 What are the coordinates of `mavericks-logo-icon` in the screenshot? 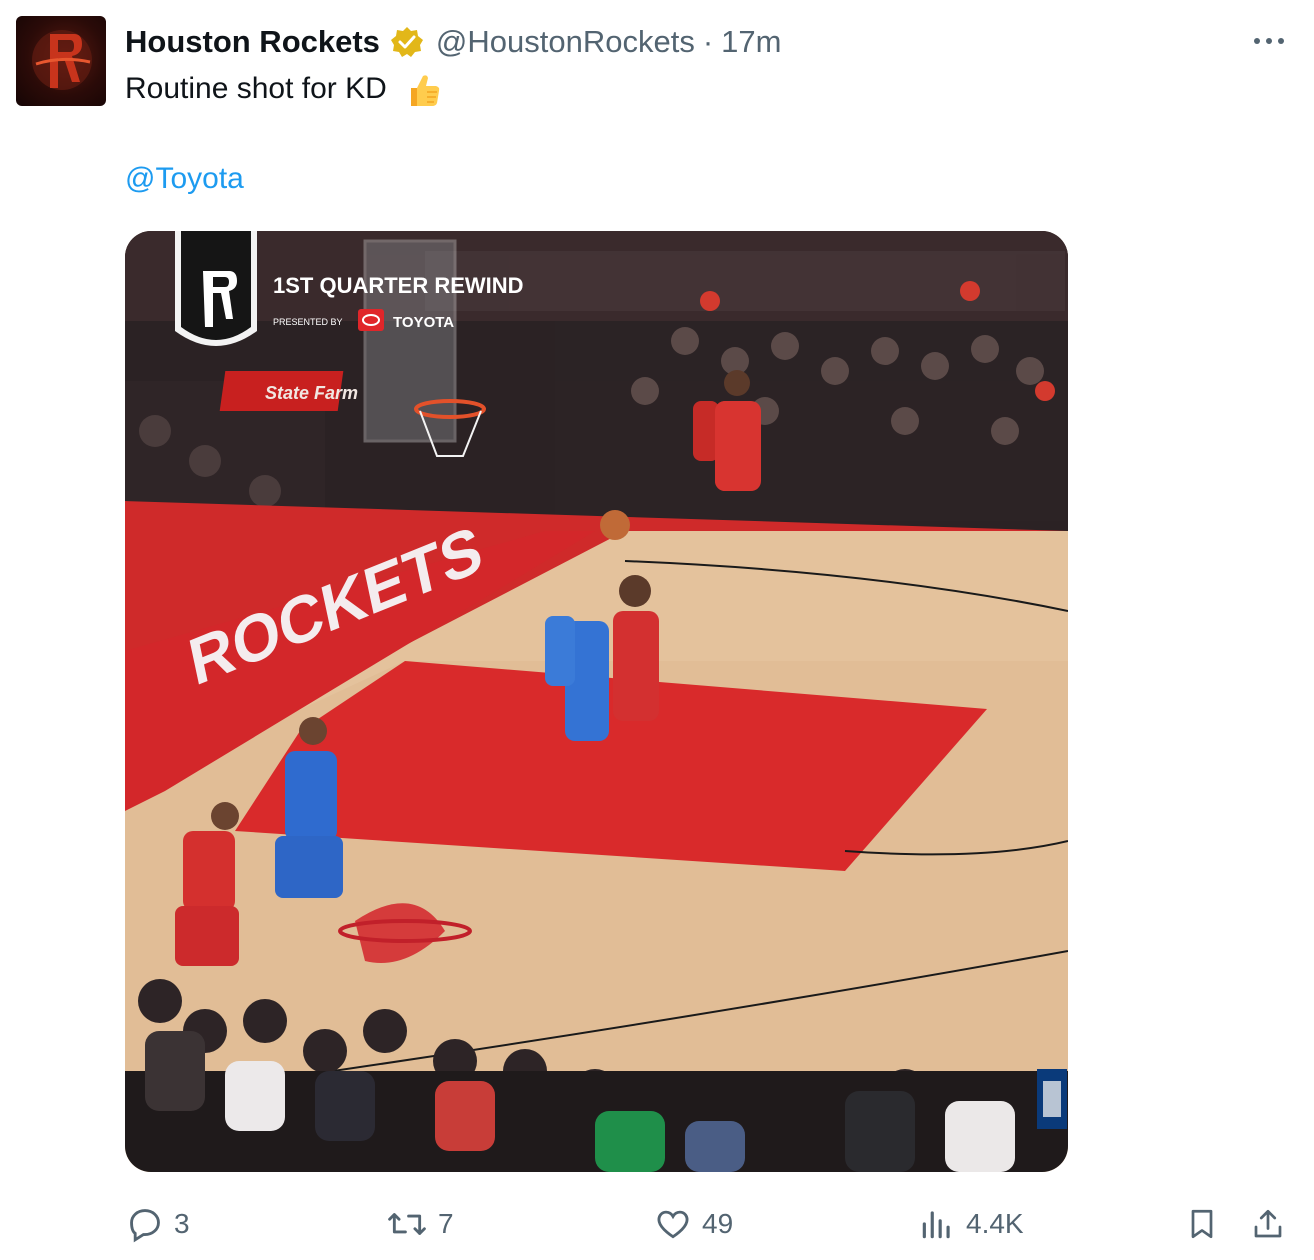 It's located at (1052, 1099).